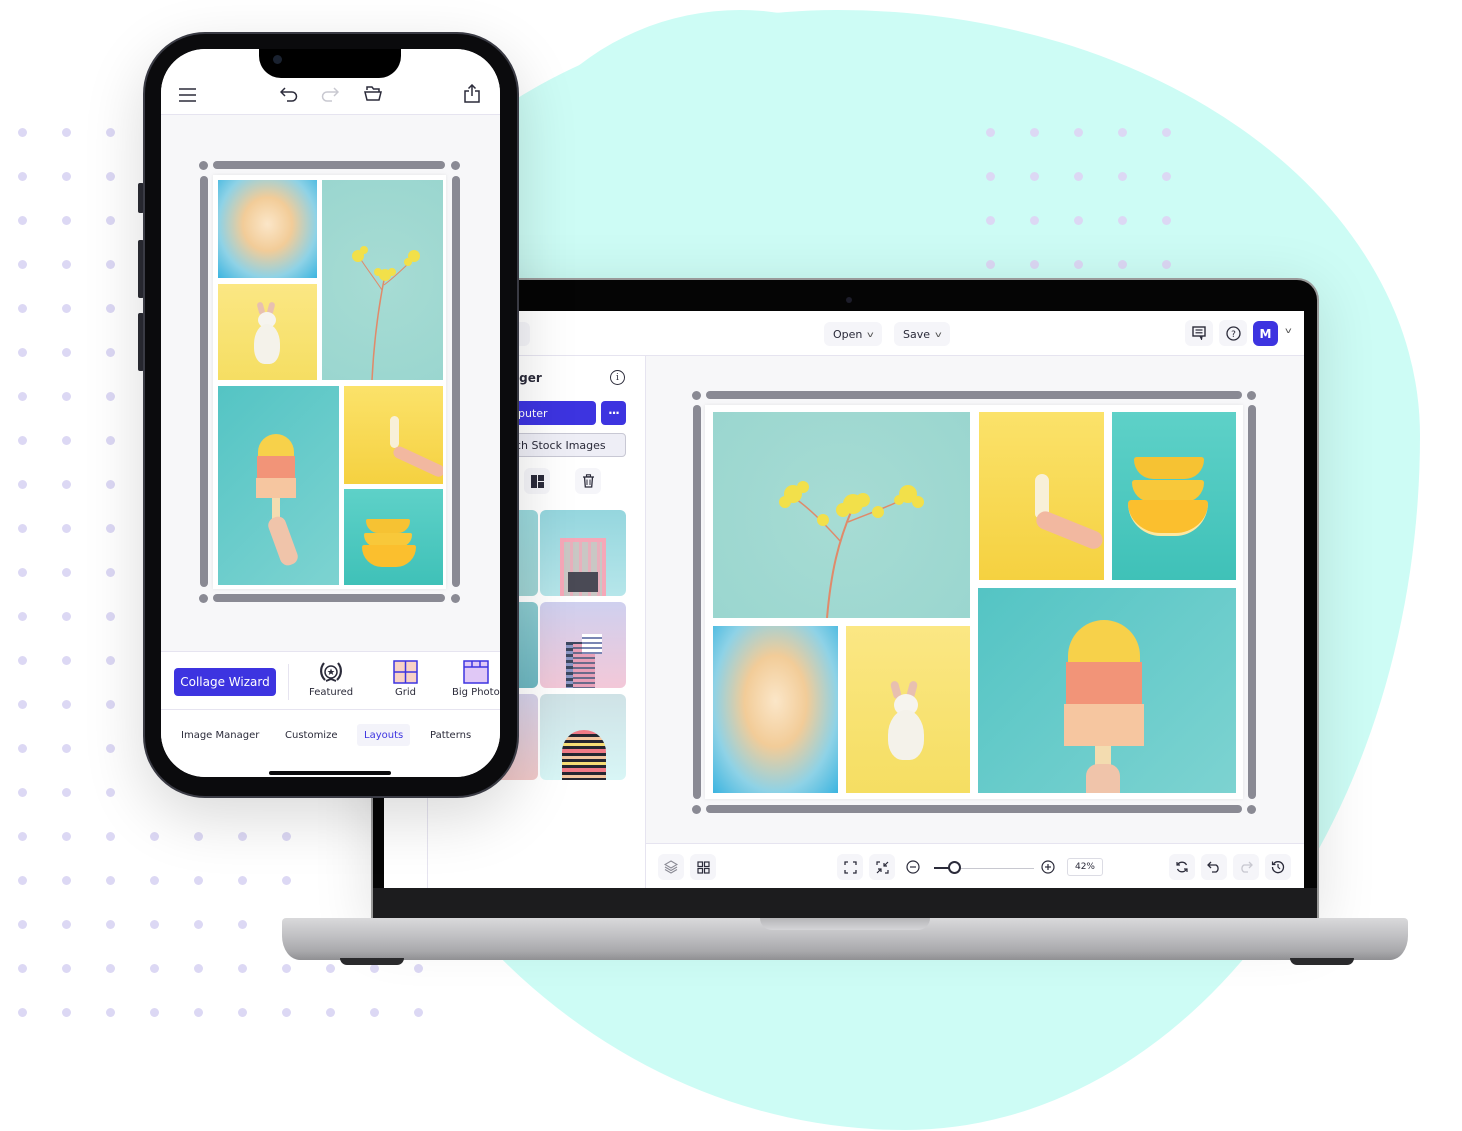 This screenshot has height=1131, width=1462. I want to click on zoom-in-icon, so click(1048, 867).